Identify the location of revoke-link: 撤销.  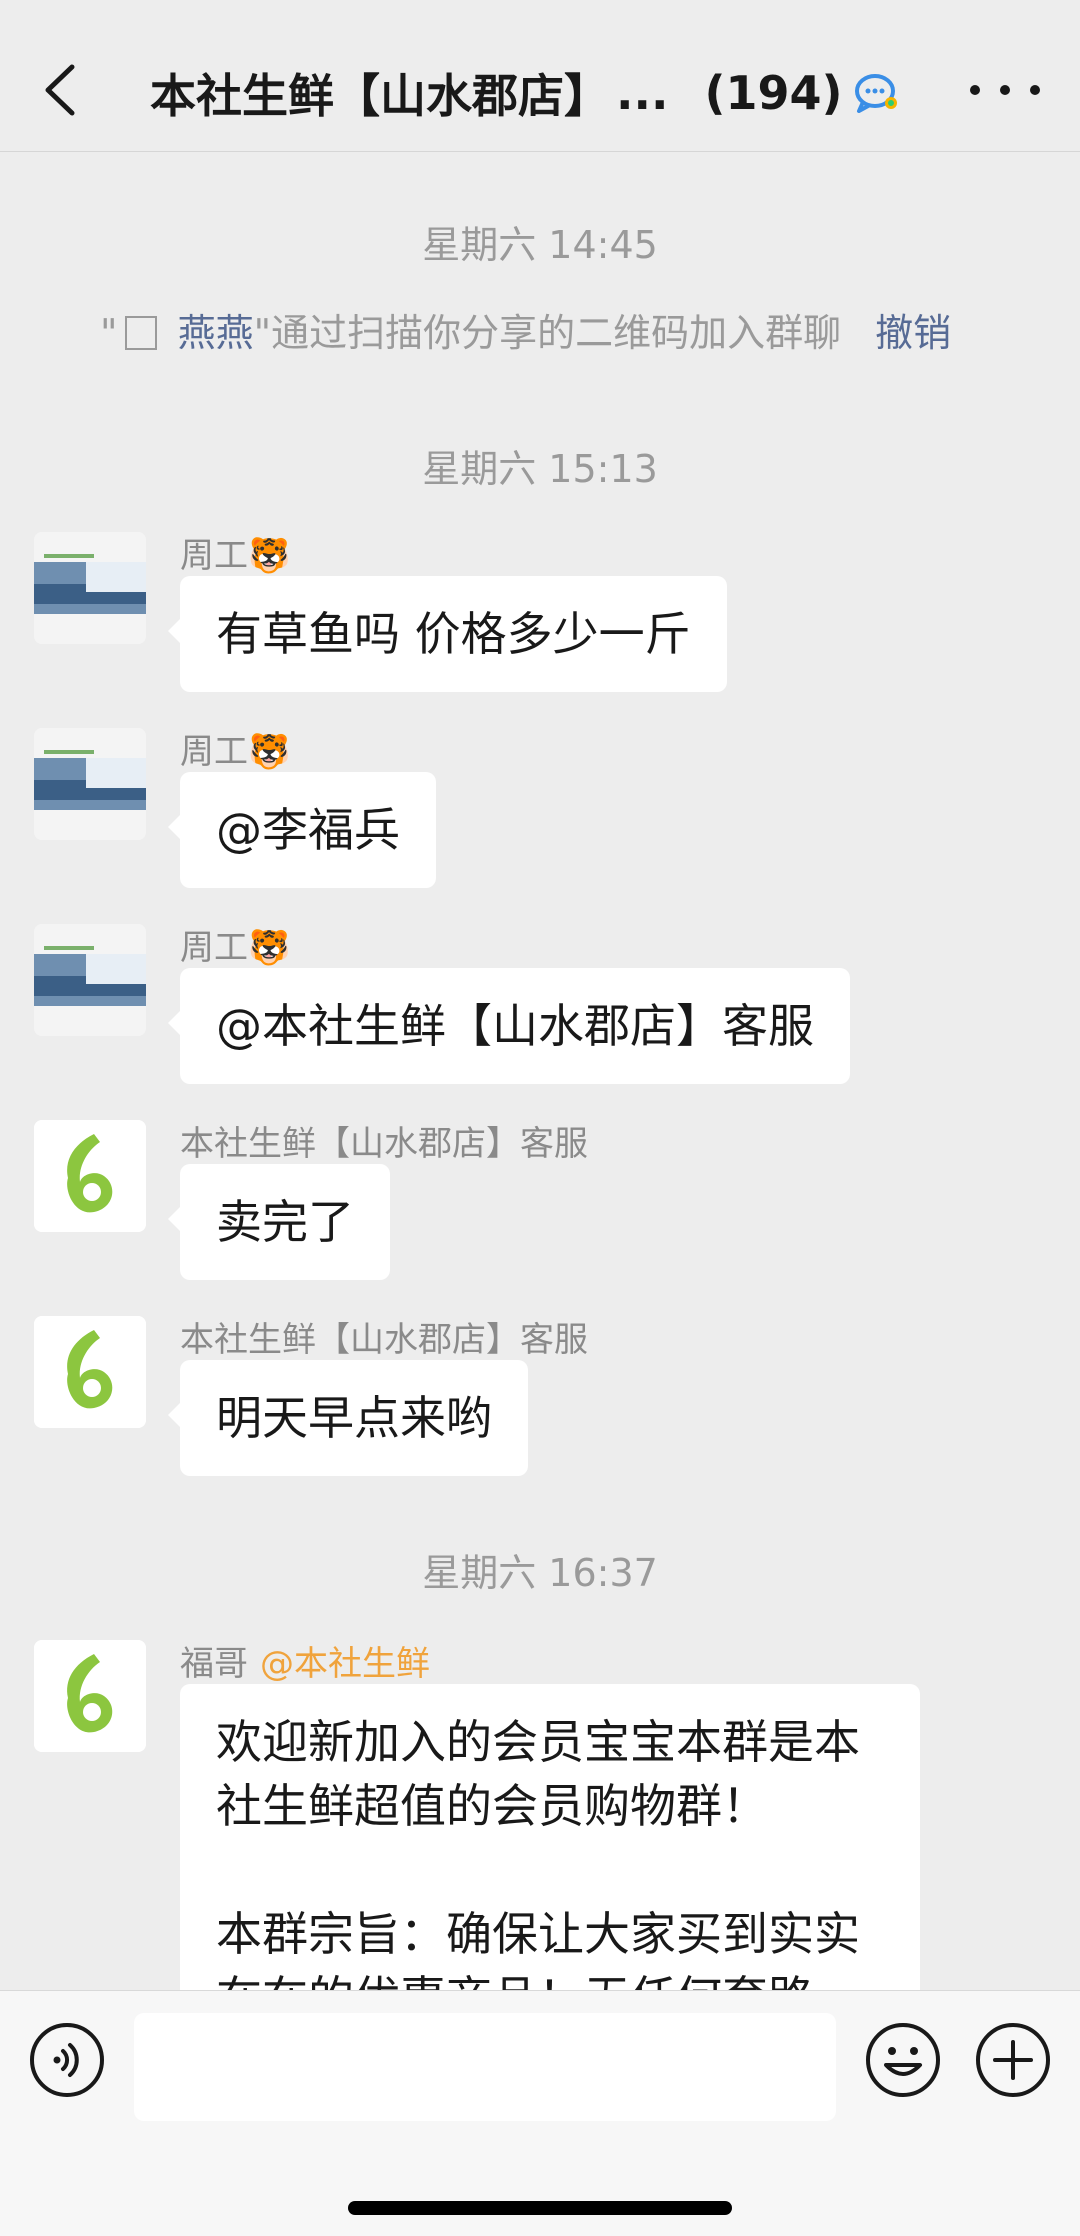
(913, 333).